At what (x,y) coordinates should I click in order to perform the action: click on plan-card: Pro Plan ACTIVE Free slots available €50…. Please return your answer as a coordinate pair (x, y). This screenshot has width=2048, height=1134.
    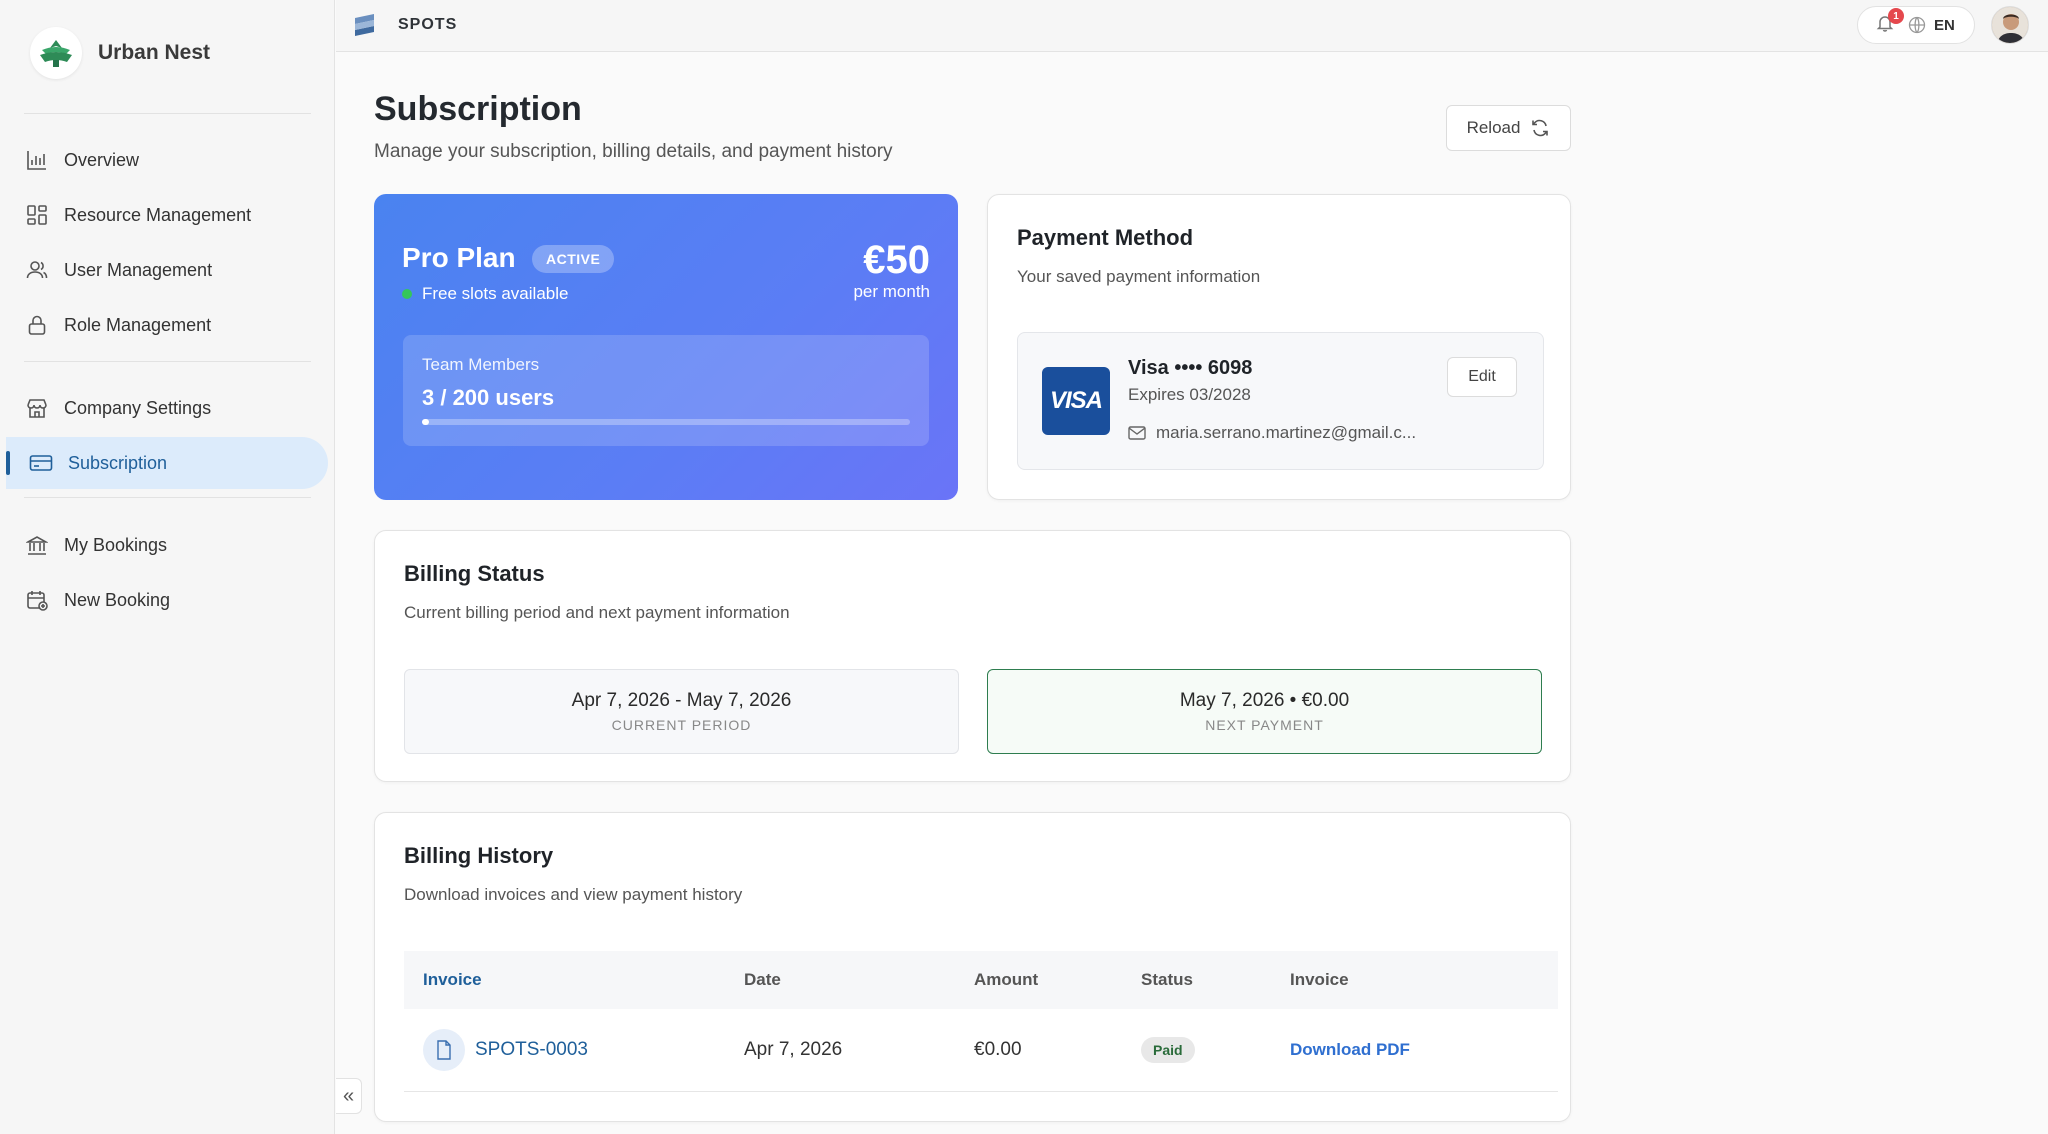
    Looking at the image, I should click on (666, 347).